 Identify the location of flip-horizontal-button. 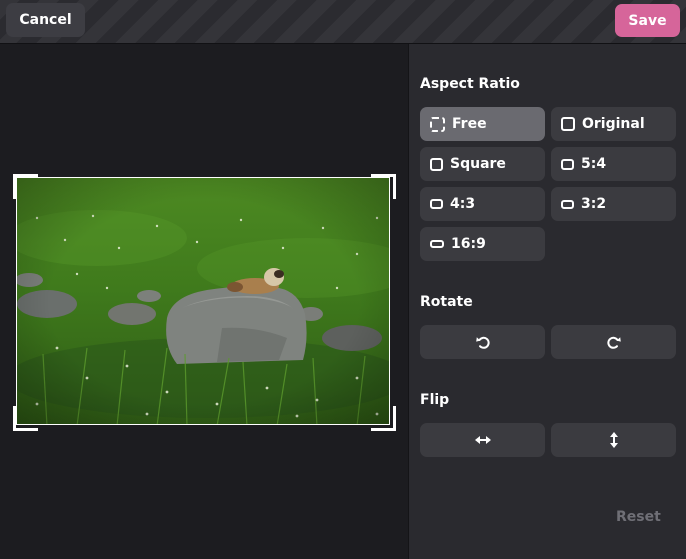
(482, 440).